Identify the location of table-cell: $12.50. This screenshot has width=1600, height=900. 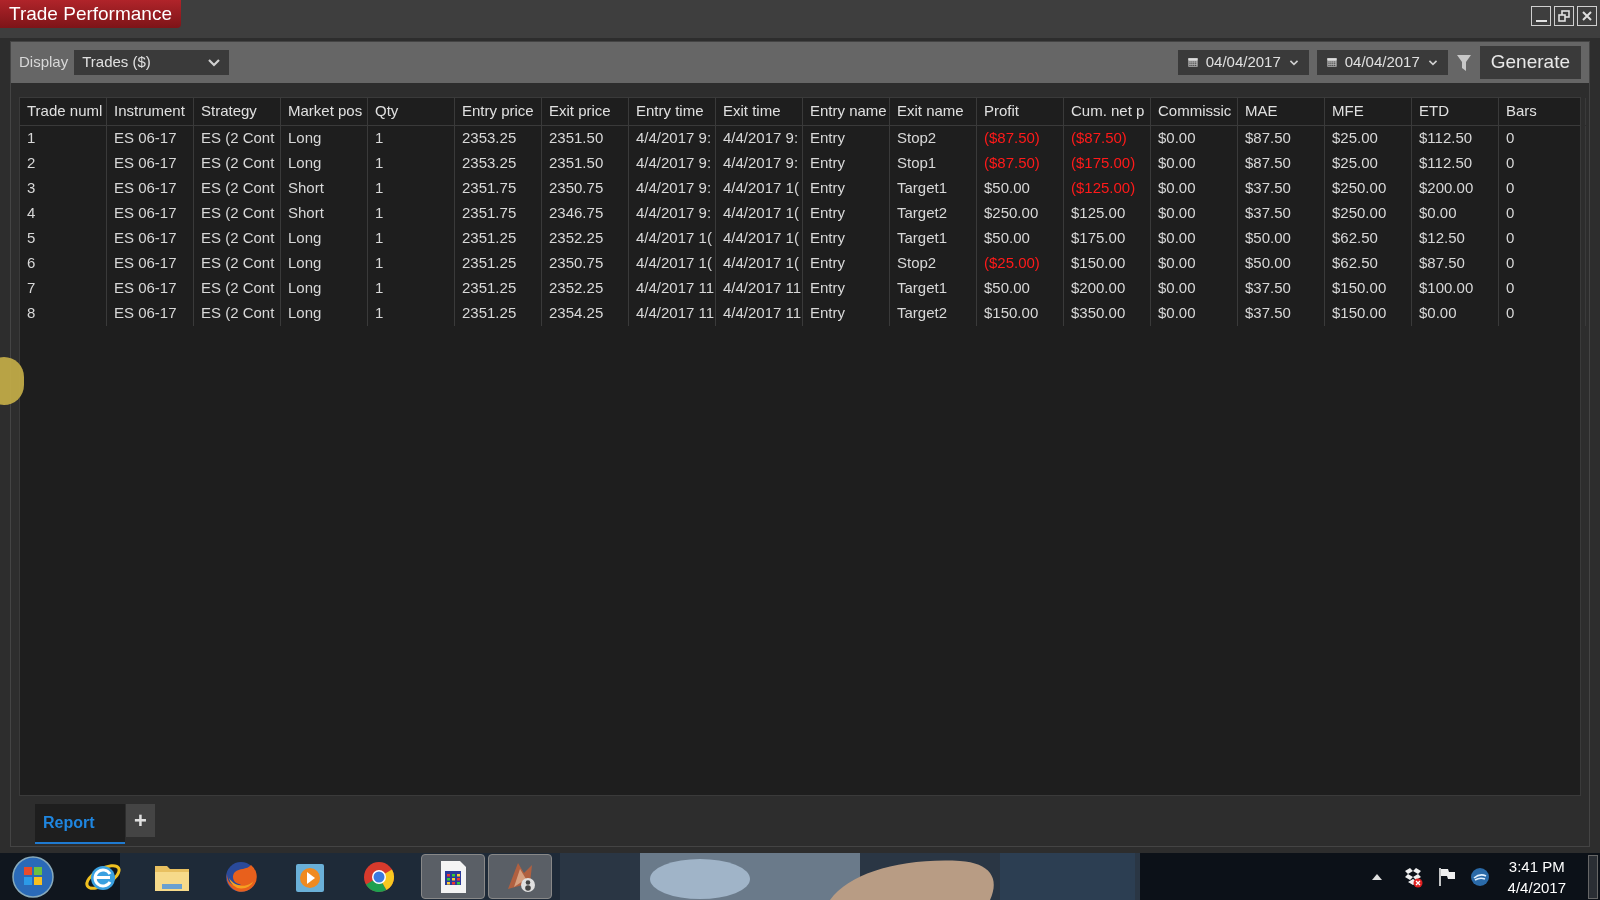
(1455, 238).